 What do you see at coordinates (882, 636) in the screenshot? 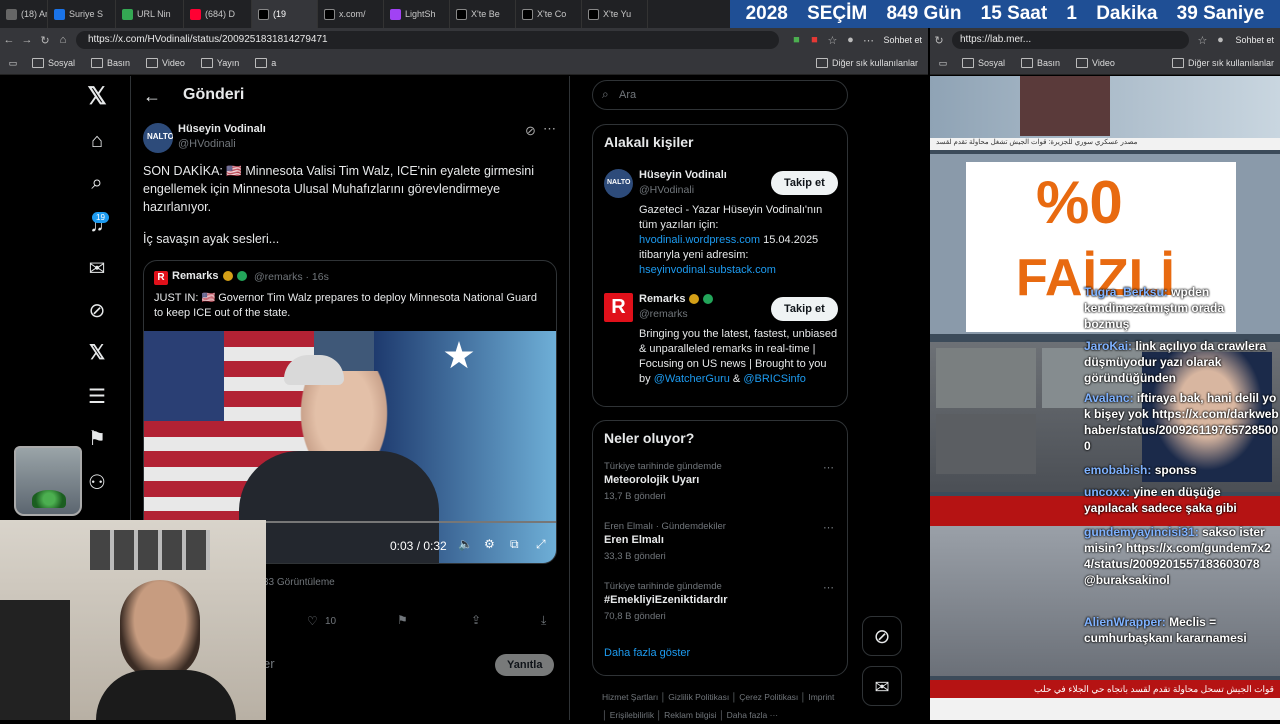
I see `grok-button-icon: ⊘` at bounding box center [882, 636].